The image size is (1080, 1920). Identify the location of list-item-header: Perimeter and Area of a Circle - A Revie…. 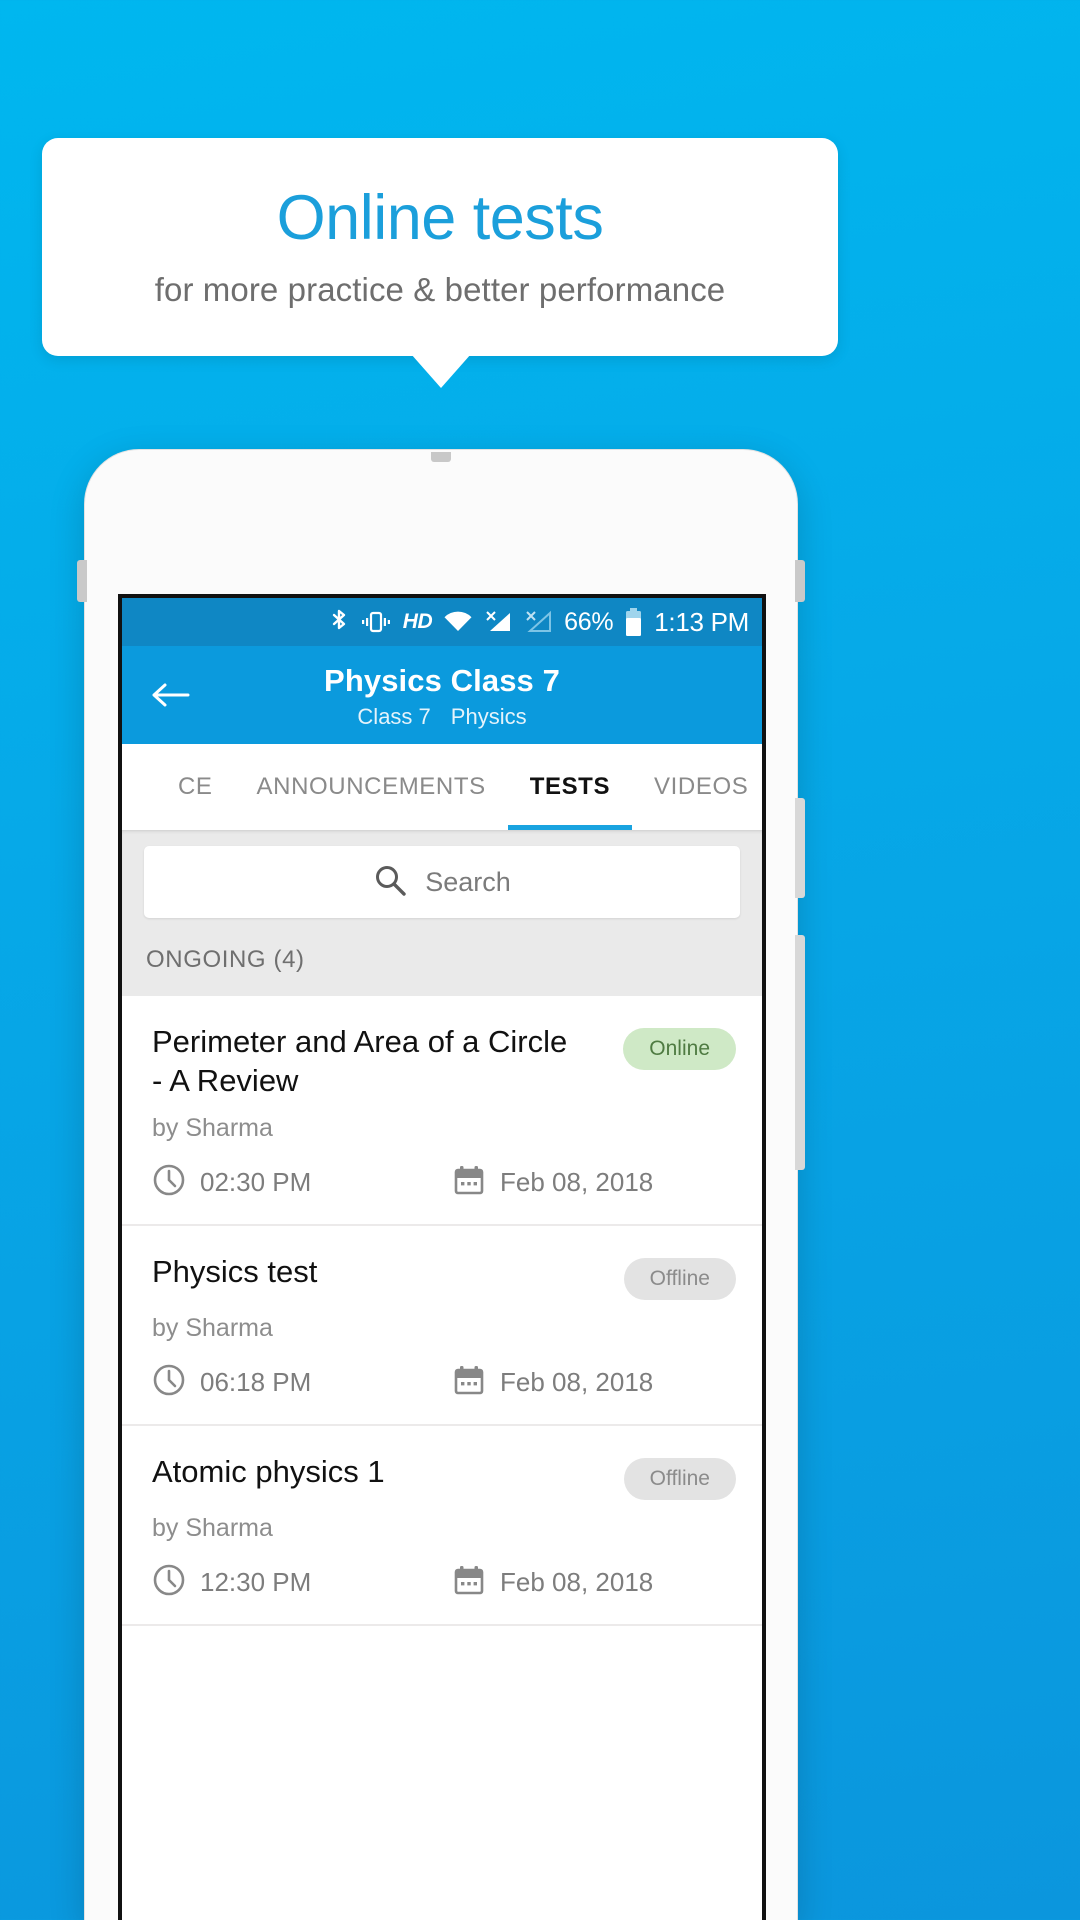
(444, 1061).